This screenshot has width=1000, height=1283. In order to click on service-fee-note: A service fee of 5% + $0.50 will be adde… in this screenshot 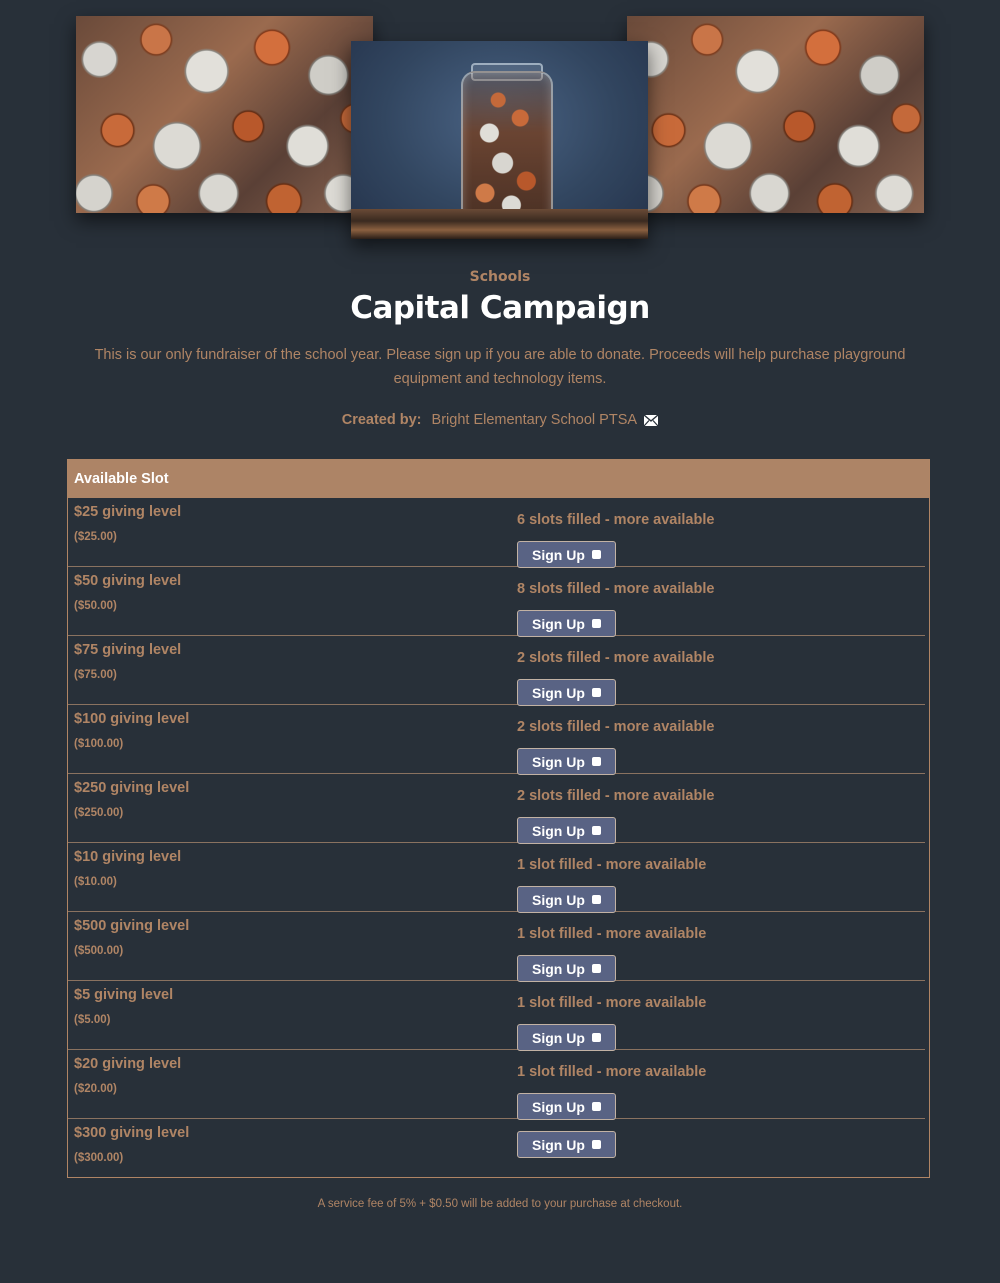, I will do `click(500, 1204)`.